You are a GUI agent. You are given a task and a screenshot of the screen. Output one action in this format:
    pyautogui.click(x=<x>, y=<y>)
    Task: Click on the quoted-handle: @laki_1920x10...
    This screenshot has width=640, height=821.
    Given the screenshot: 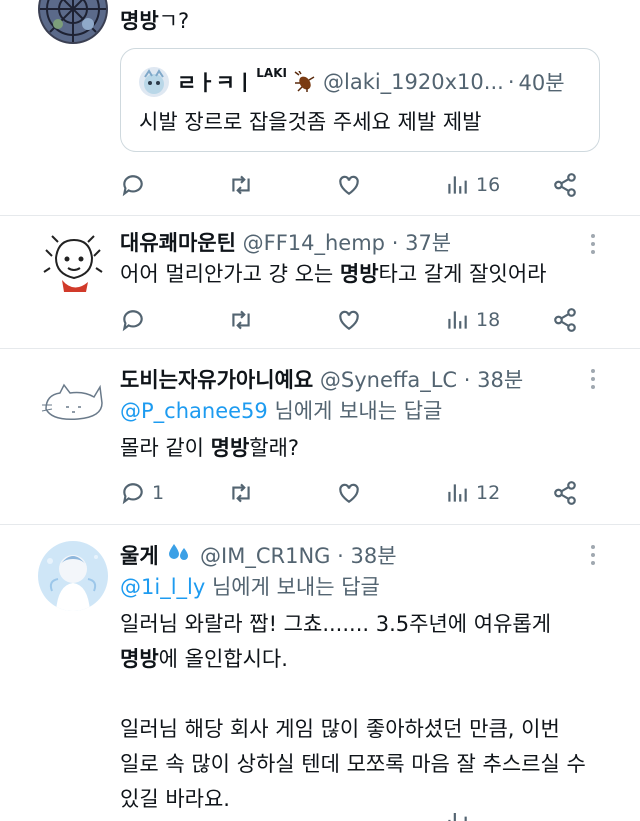 What is the action you would take?
    pyautogui.click(x=413, y=82)
    